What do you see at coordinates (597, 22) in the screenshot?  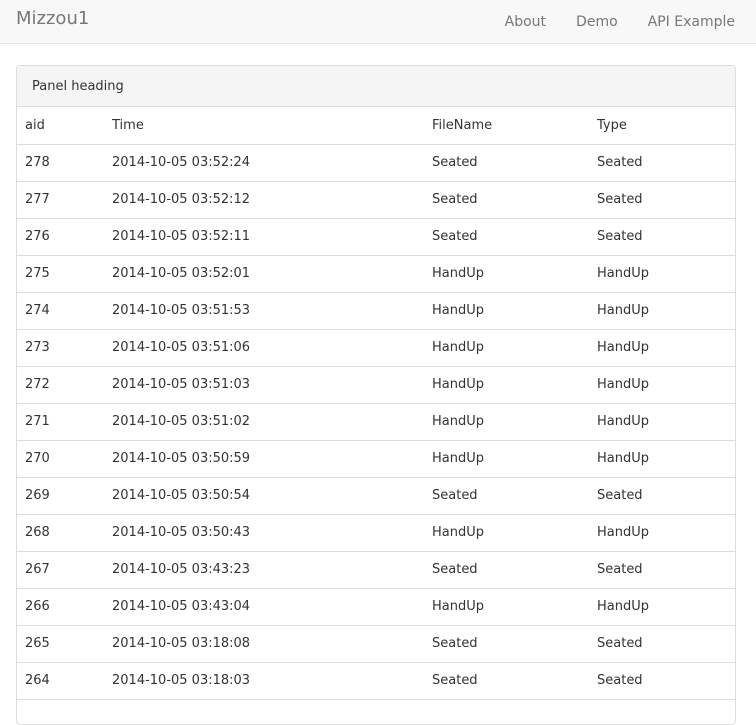 I see `nav-link-demo: Demo` at bounding box center [597, 22].